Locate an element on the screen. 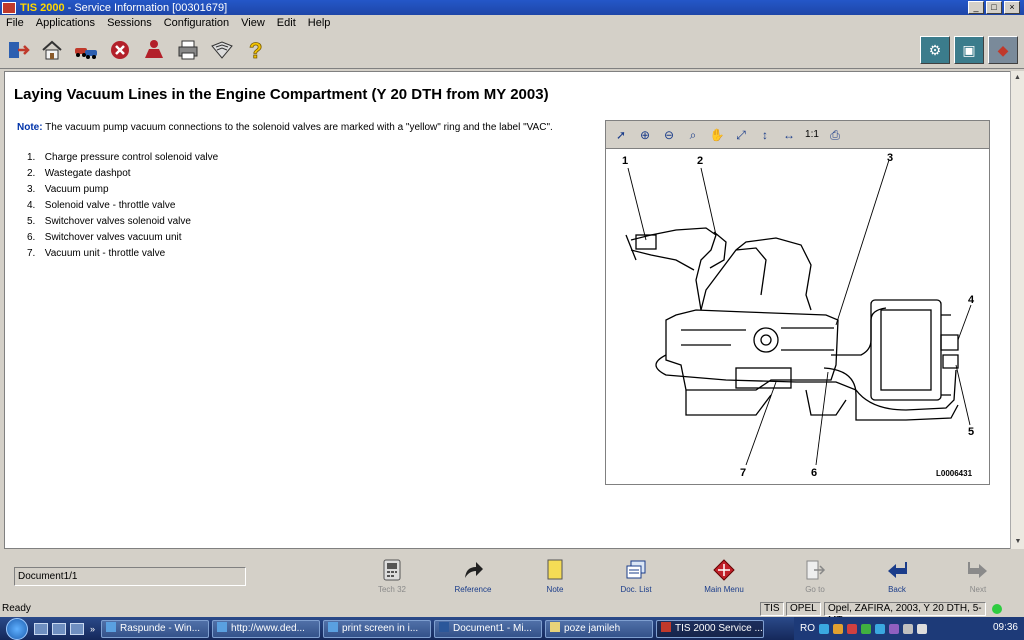 The image size is (1024, 640). maximize-button: □ is located at coordinates (994, 7).